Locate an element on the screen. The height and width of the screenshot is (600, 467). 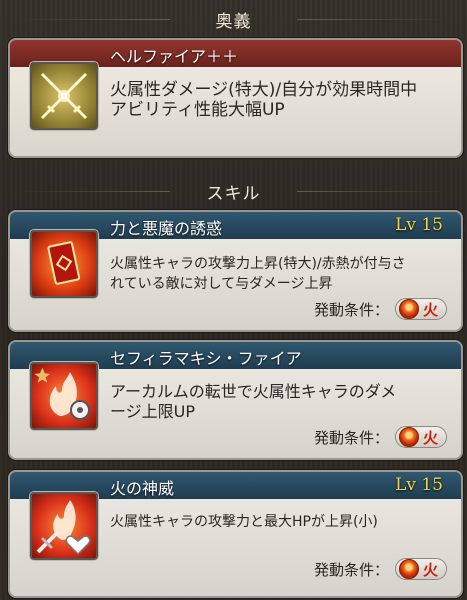
skill-2-name: セフィラマキシ・ファイア is located at coordinates (206, 358).